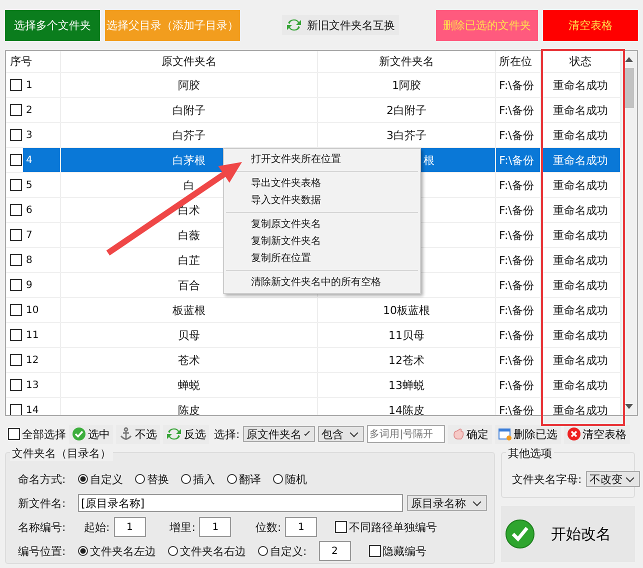 This screenshot has width=643, height=568. Describe the element at coordinates (32, 335) in the screenshot. I see `row-number: 11` at that location.